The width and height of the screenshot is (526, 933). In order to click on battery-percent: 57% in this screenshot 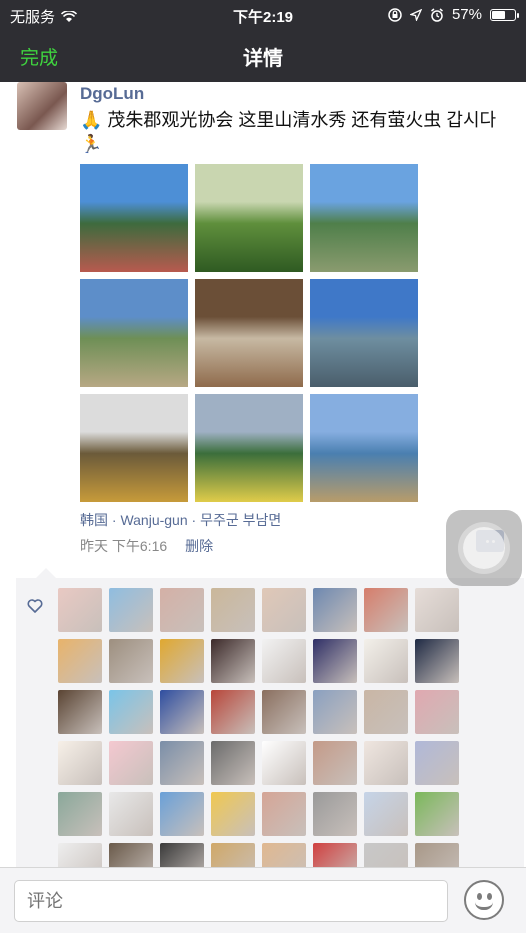, I will do `click(466, 14)`.